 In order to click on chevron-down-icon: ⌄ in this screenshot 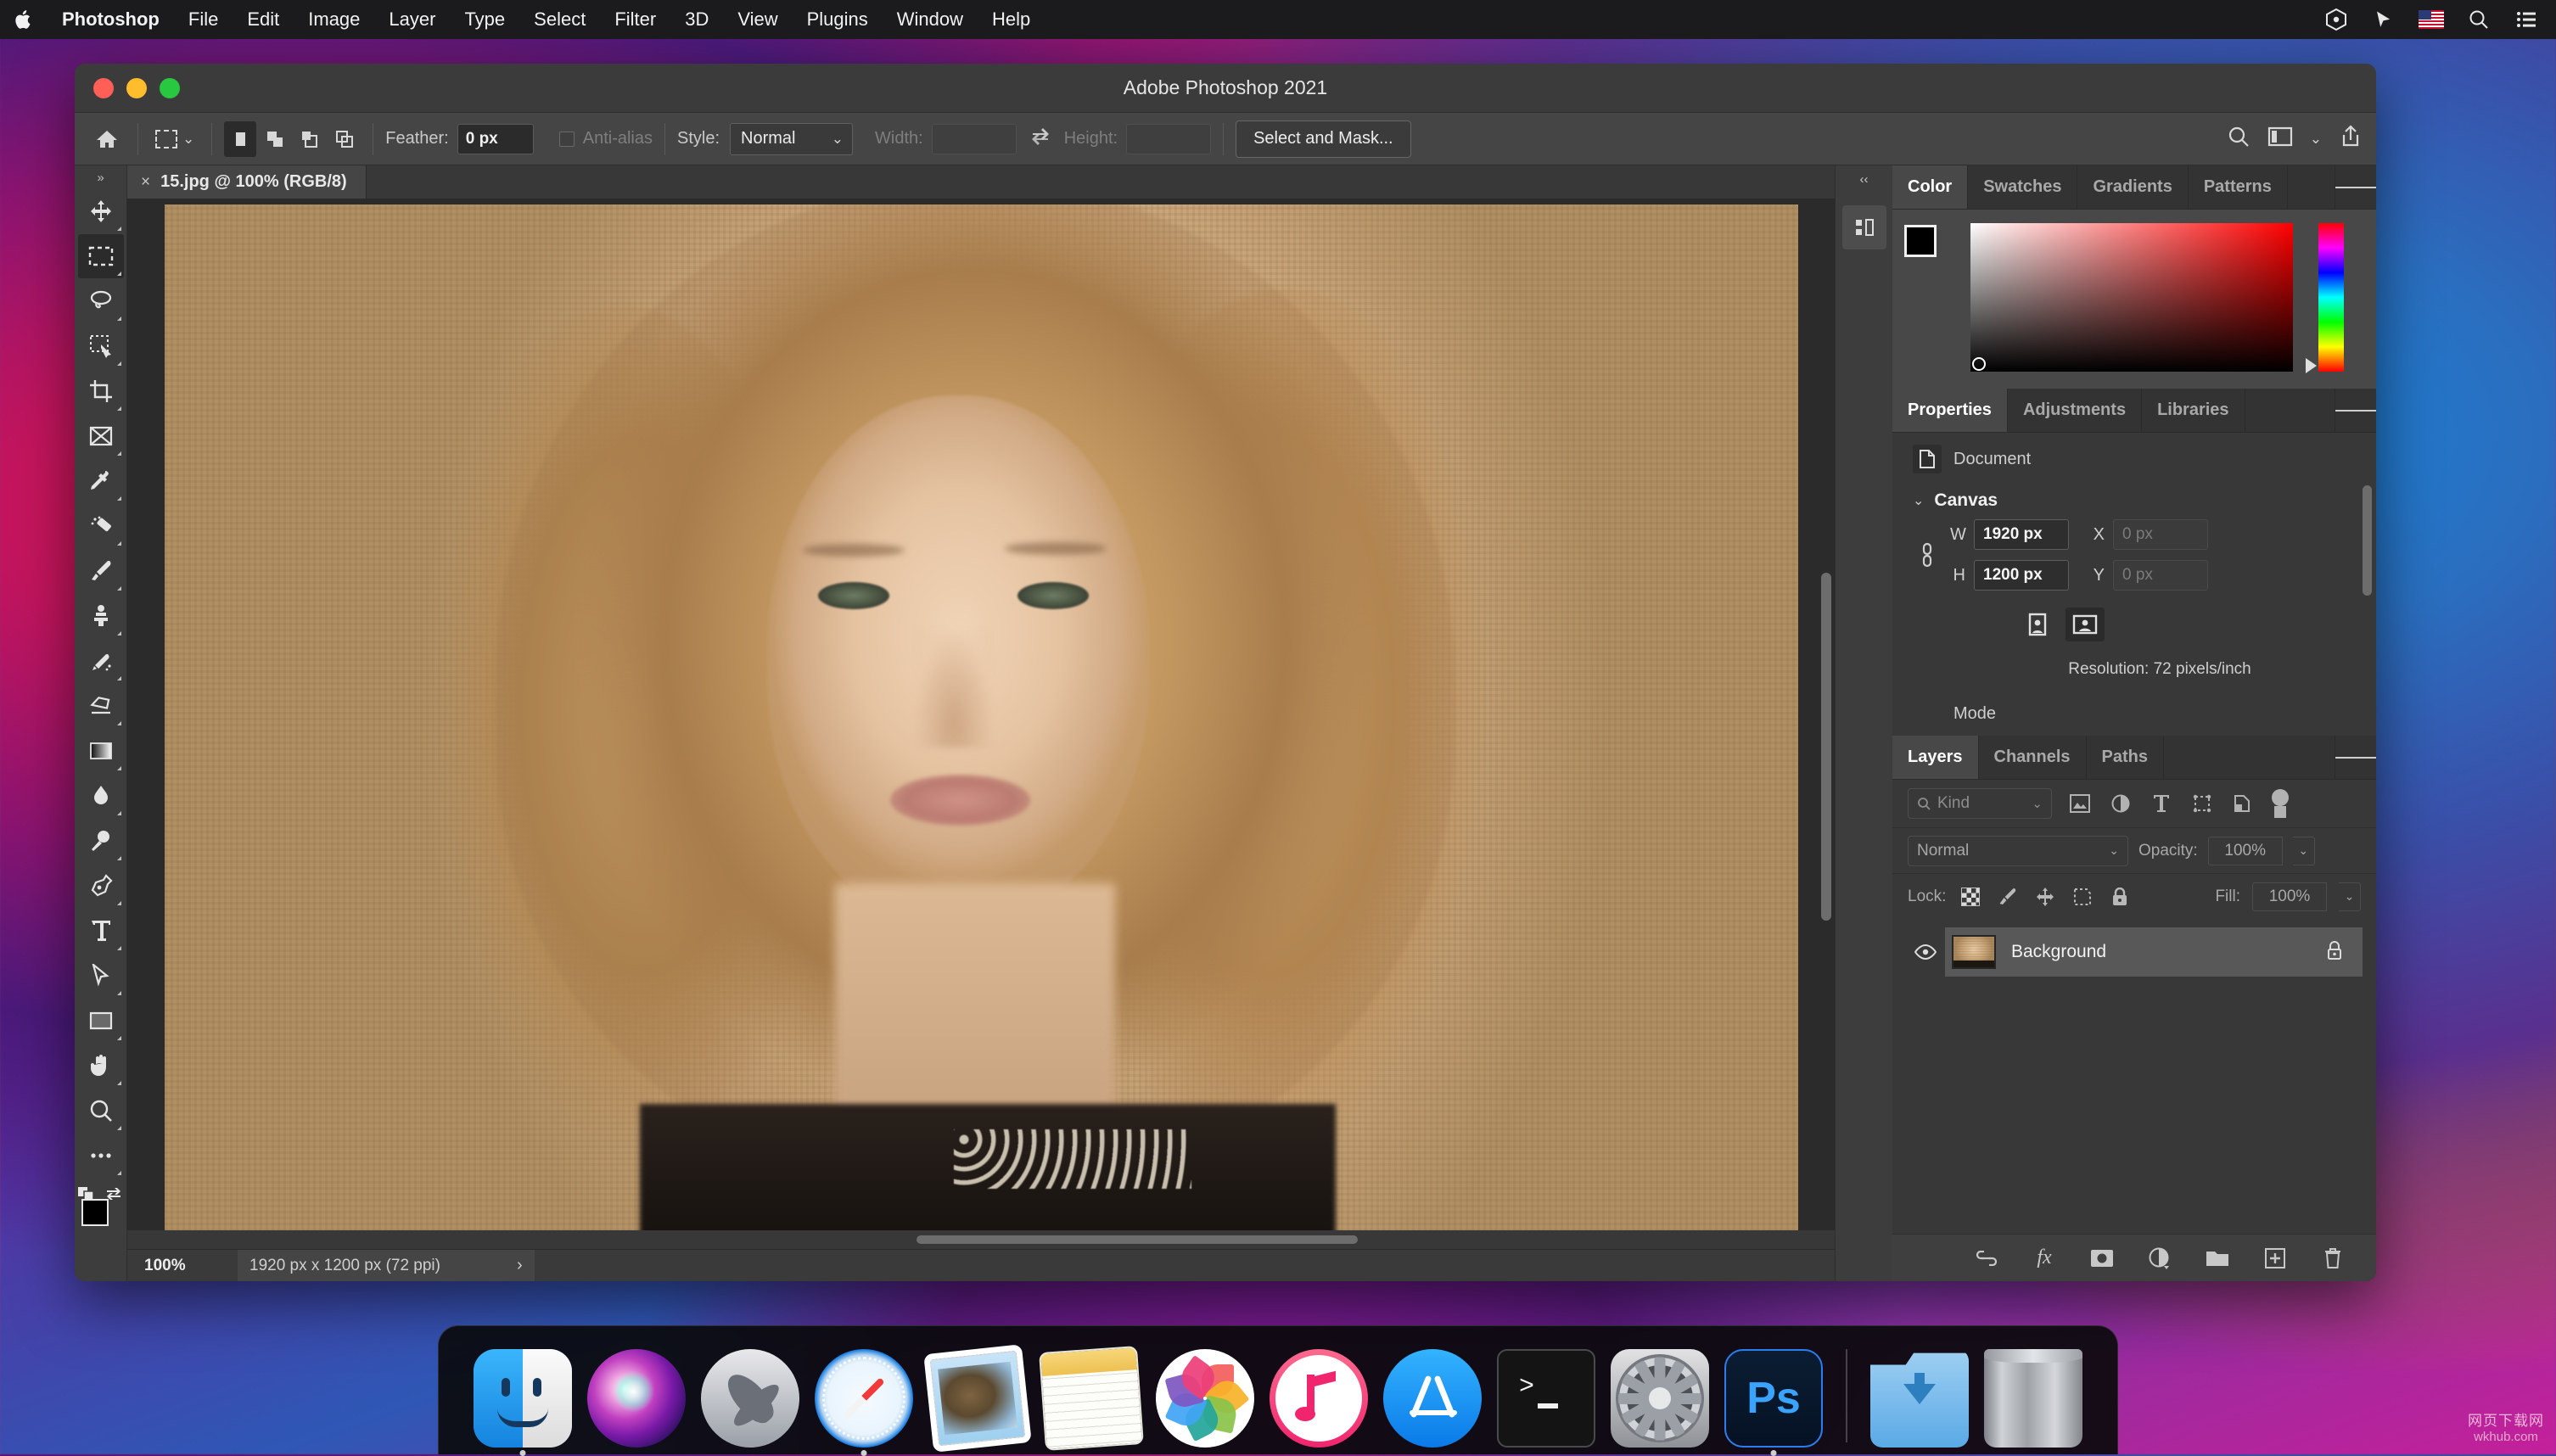, I will do `click(1918, 500)`.